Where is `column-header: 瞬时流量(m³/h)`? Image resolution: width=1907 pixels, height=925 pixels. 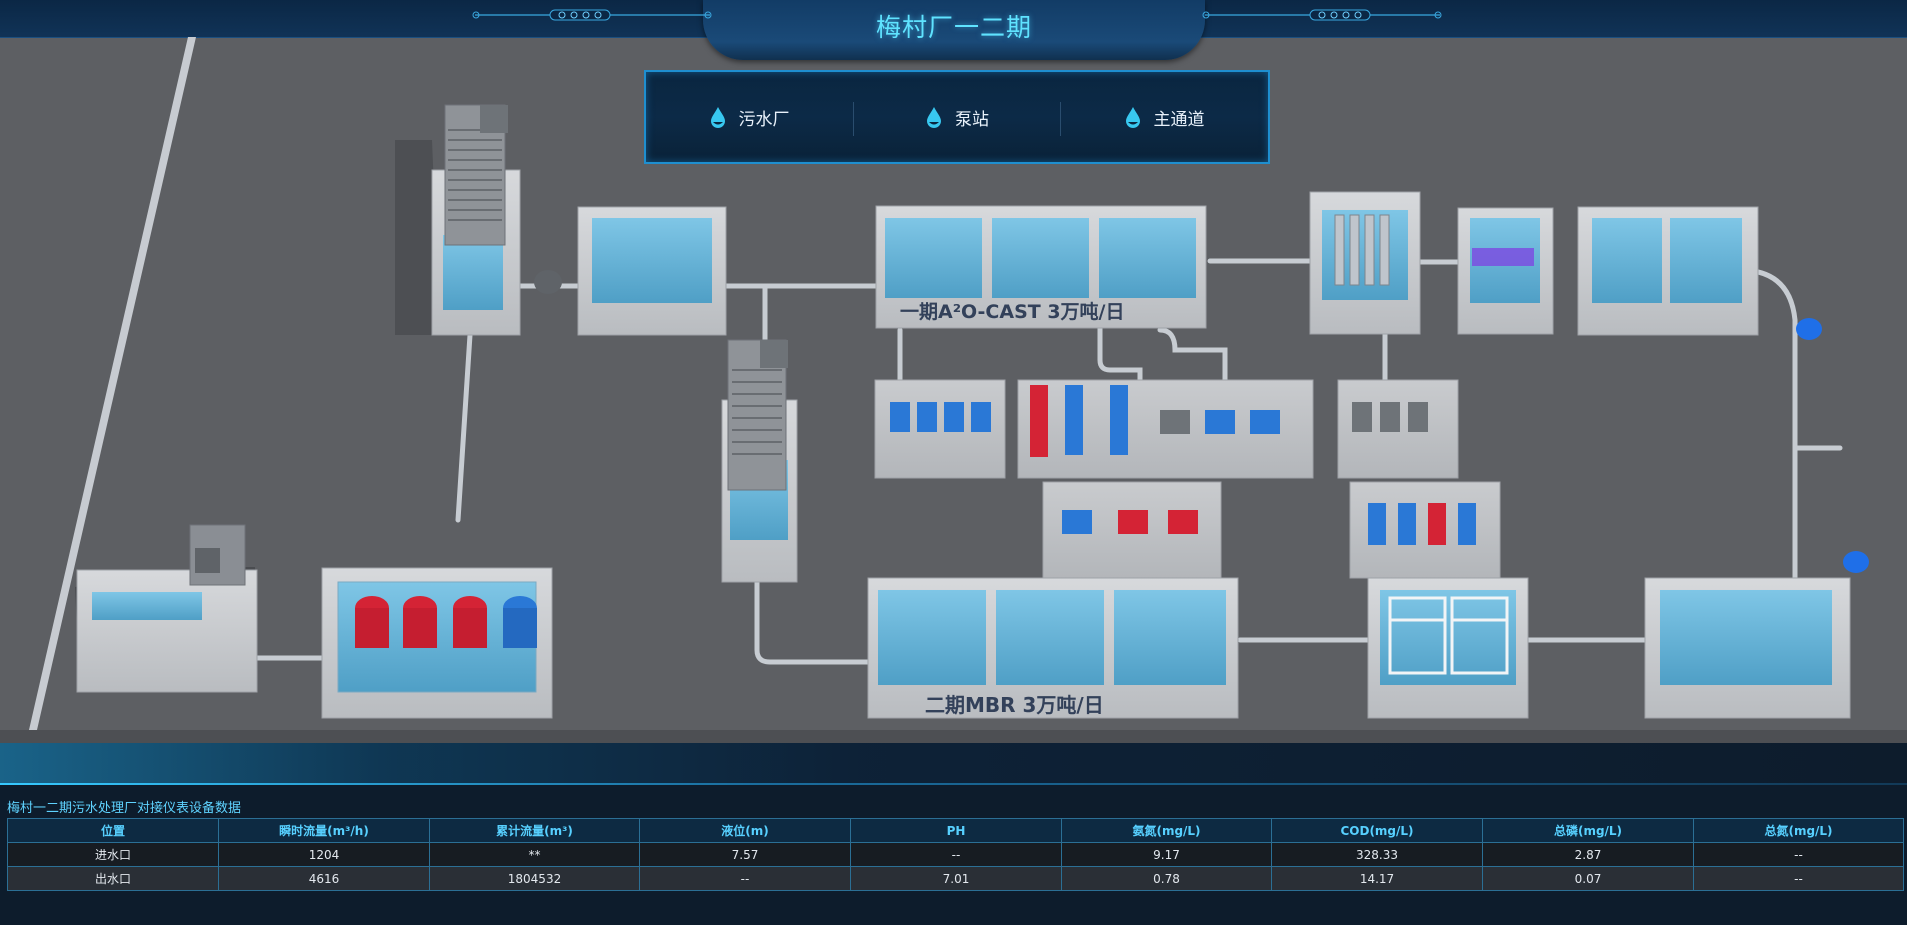
column-header: 瞬时流量(m³/h) is located at coordinates (324, 830).